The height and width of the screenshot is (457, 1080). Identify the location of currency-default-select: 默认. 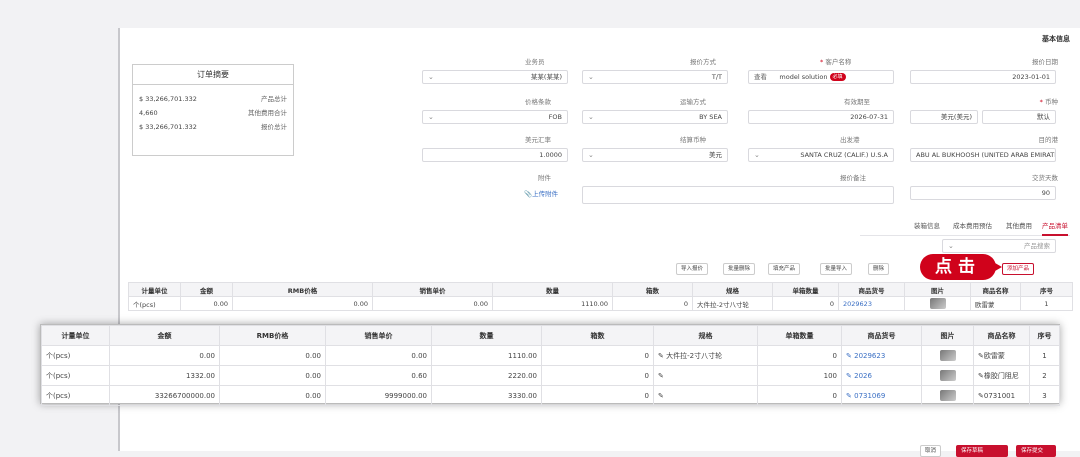
(1019, 117).